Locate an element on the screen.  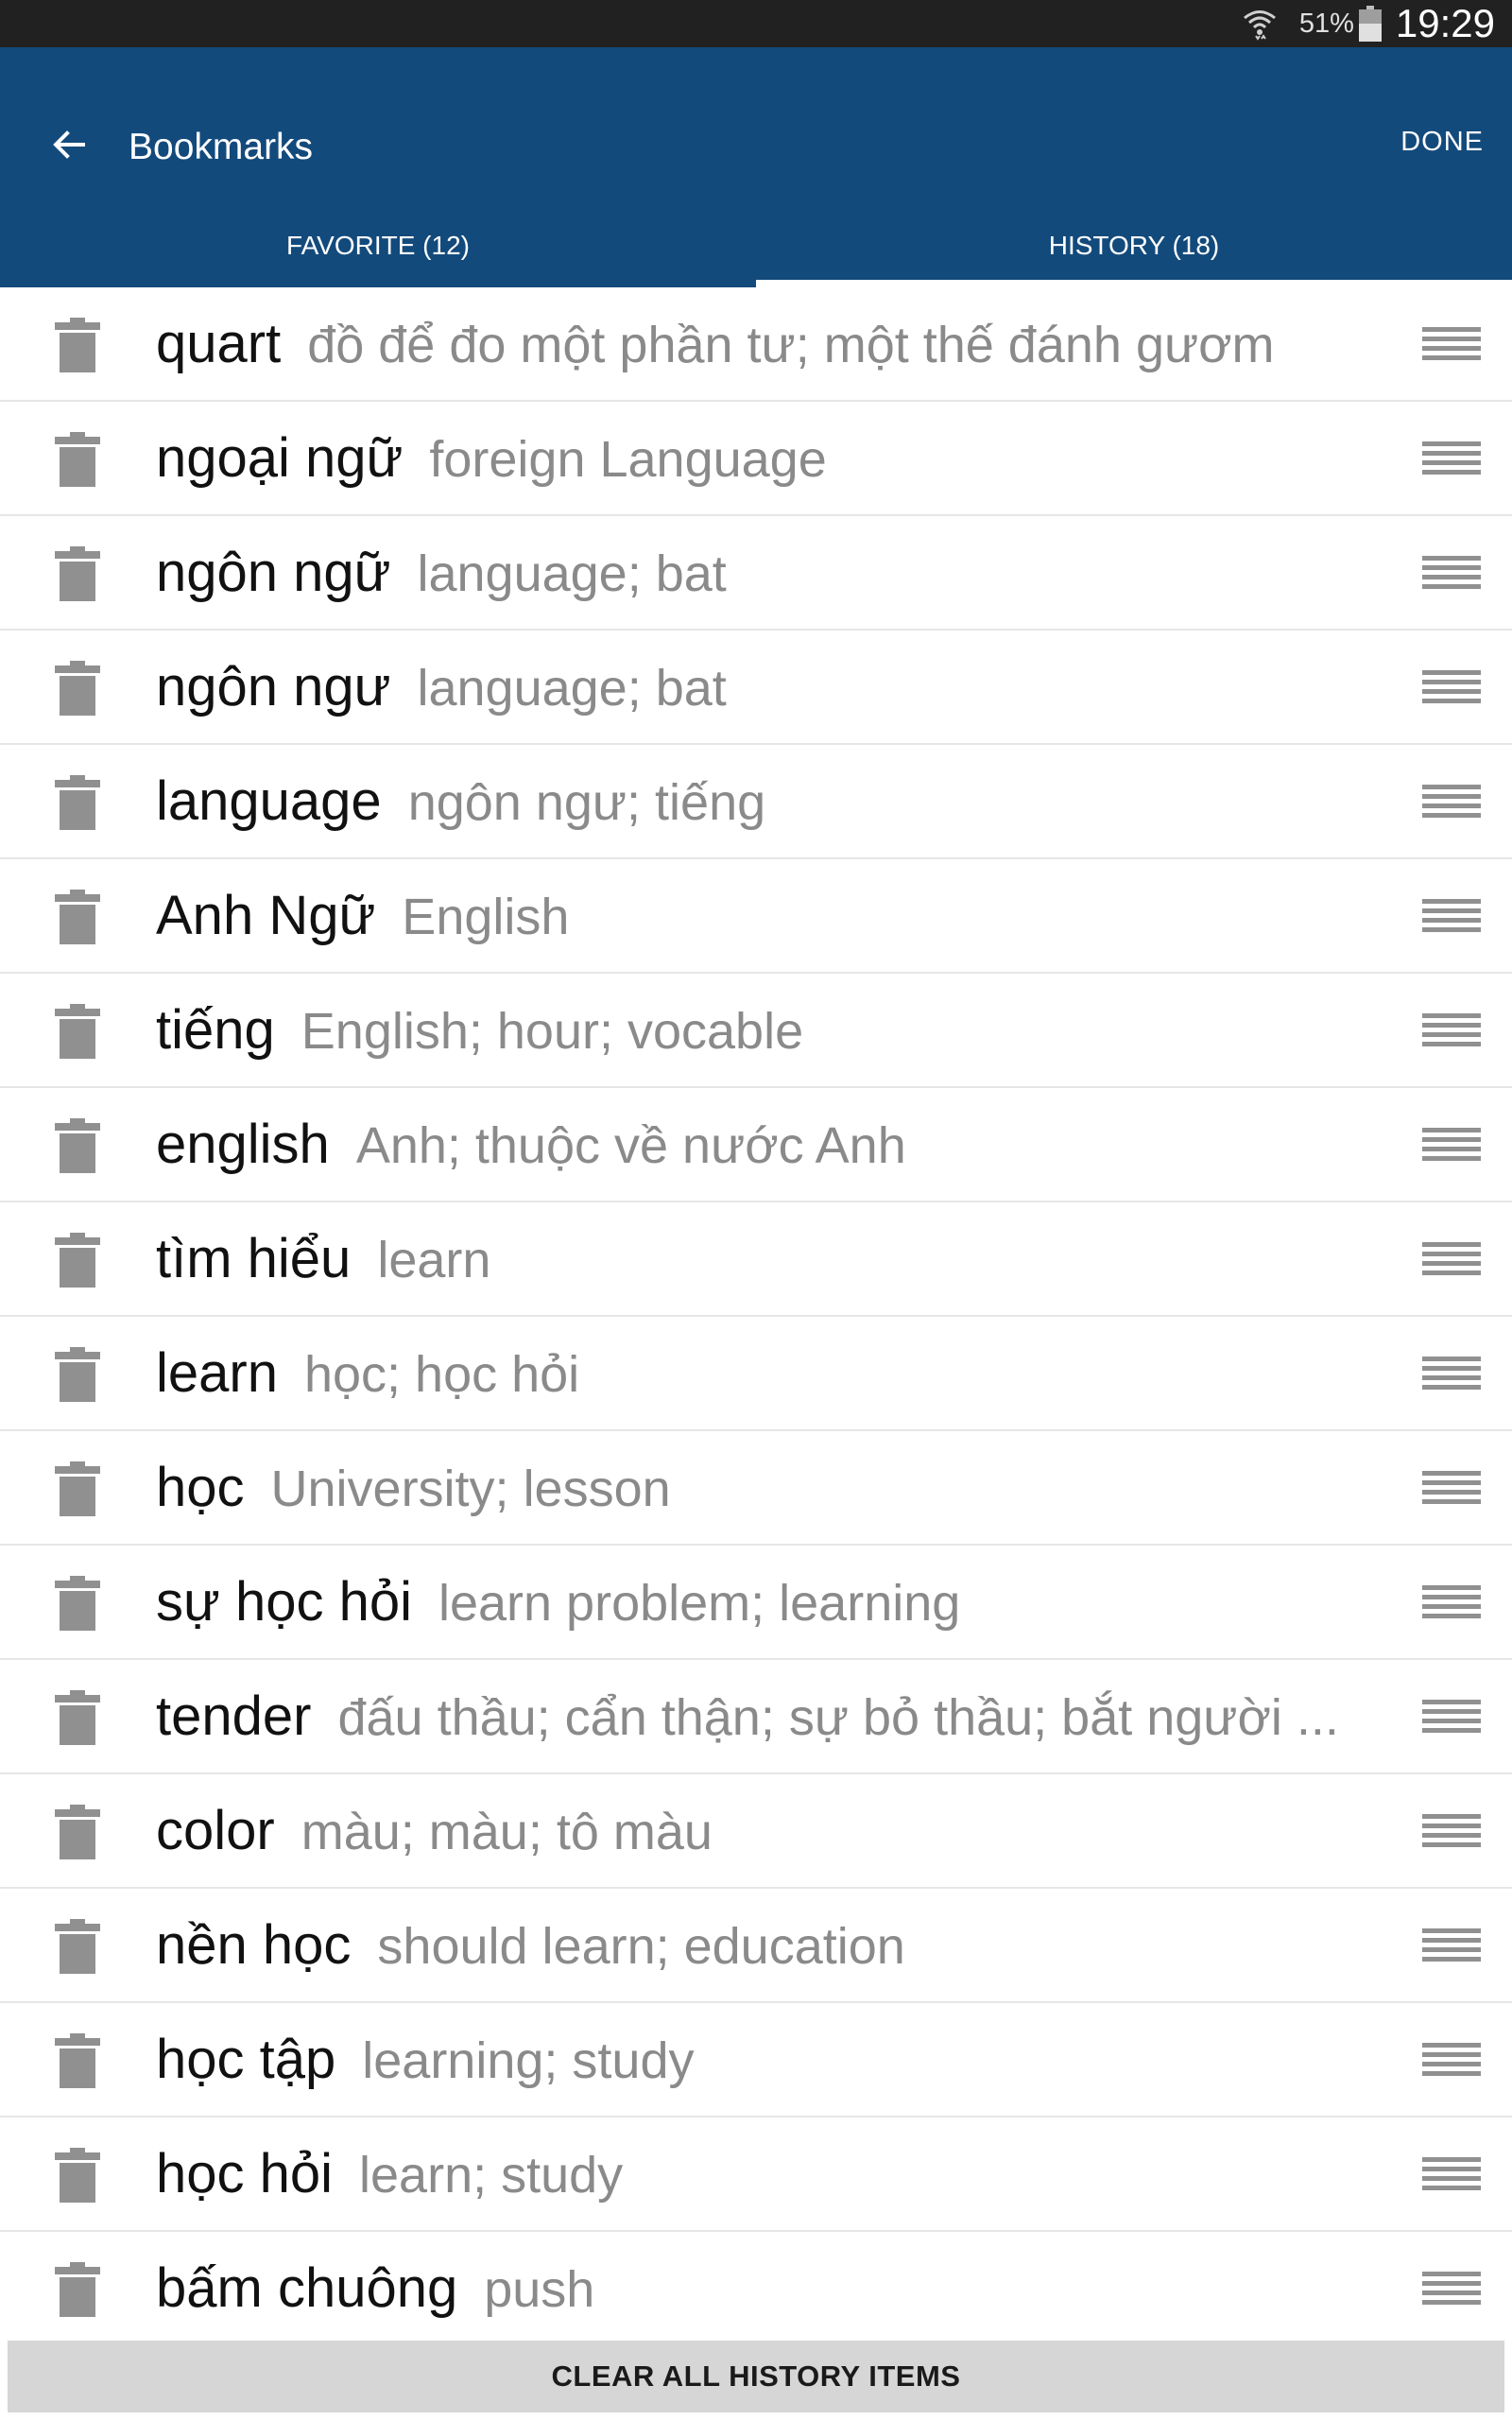
entry-text: color màu; màu; tô màu is located at coordinates (765, 1830).